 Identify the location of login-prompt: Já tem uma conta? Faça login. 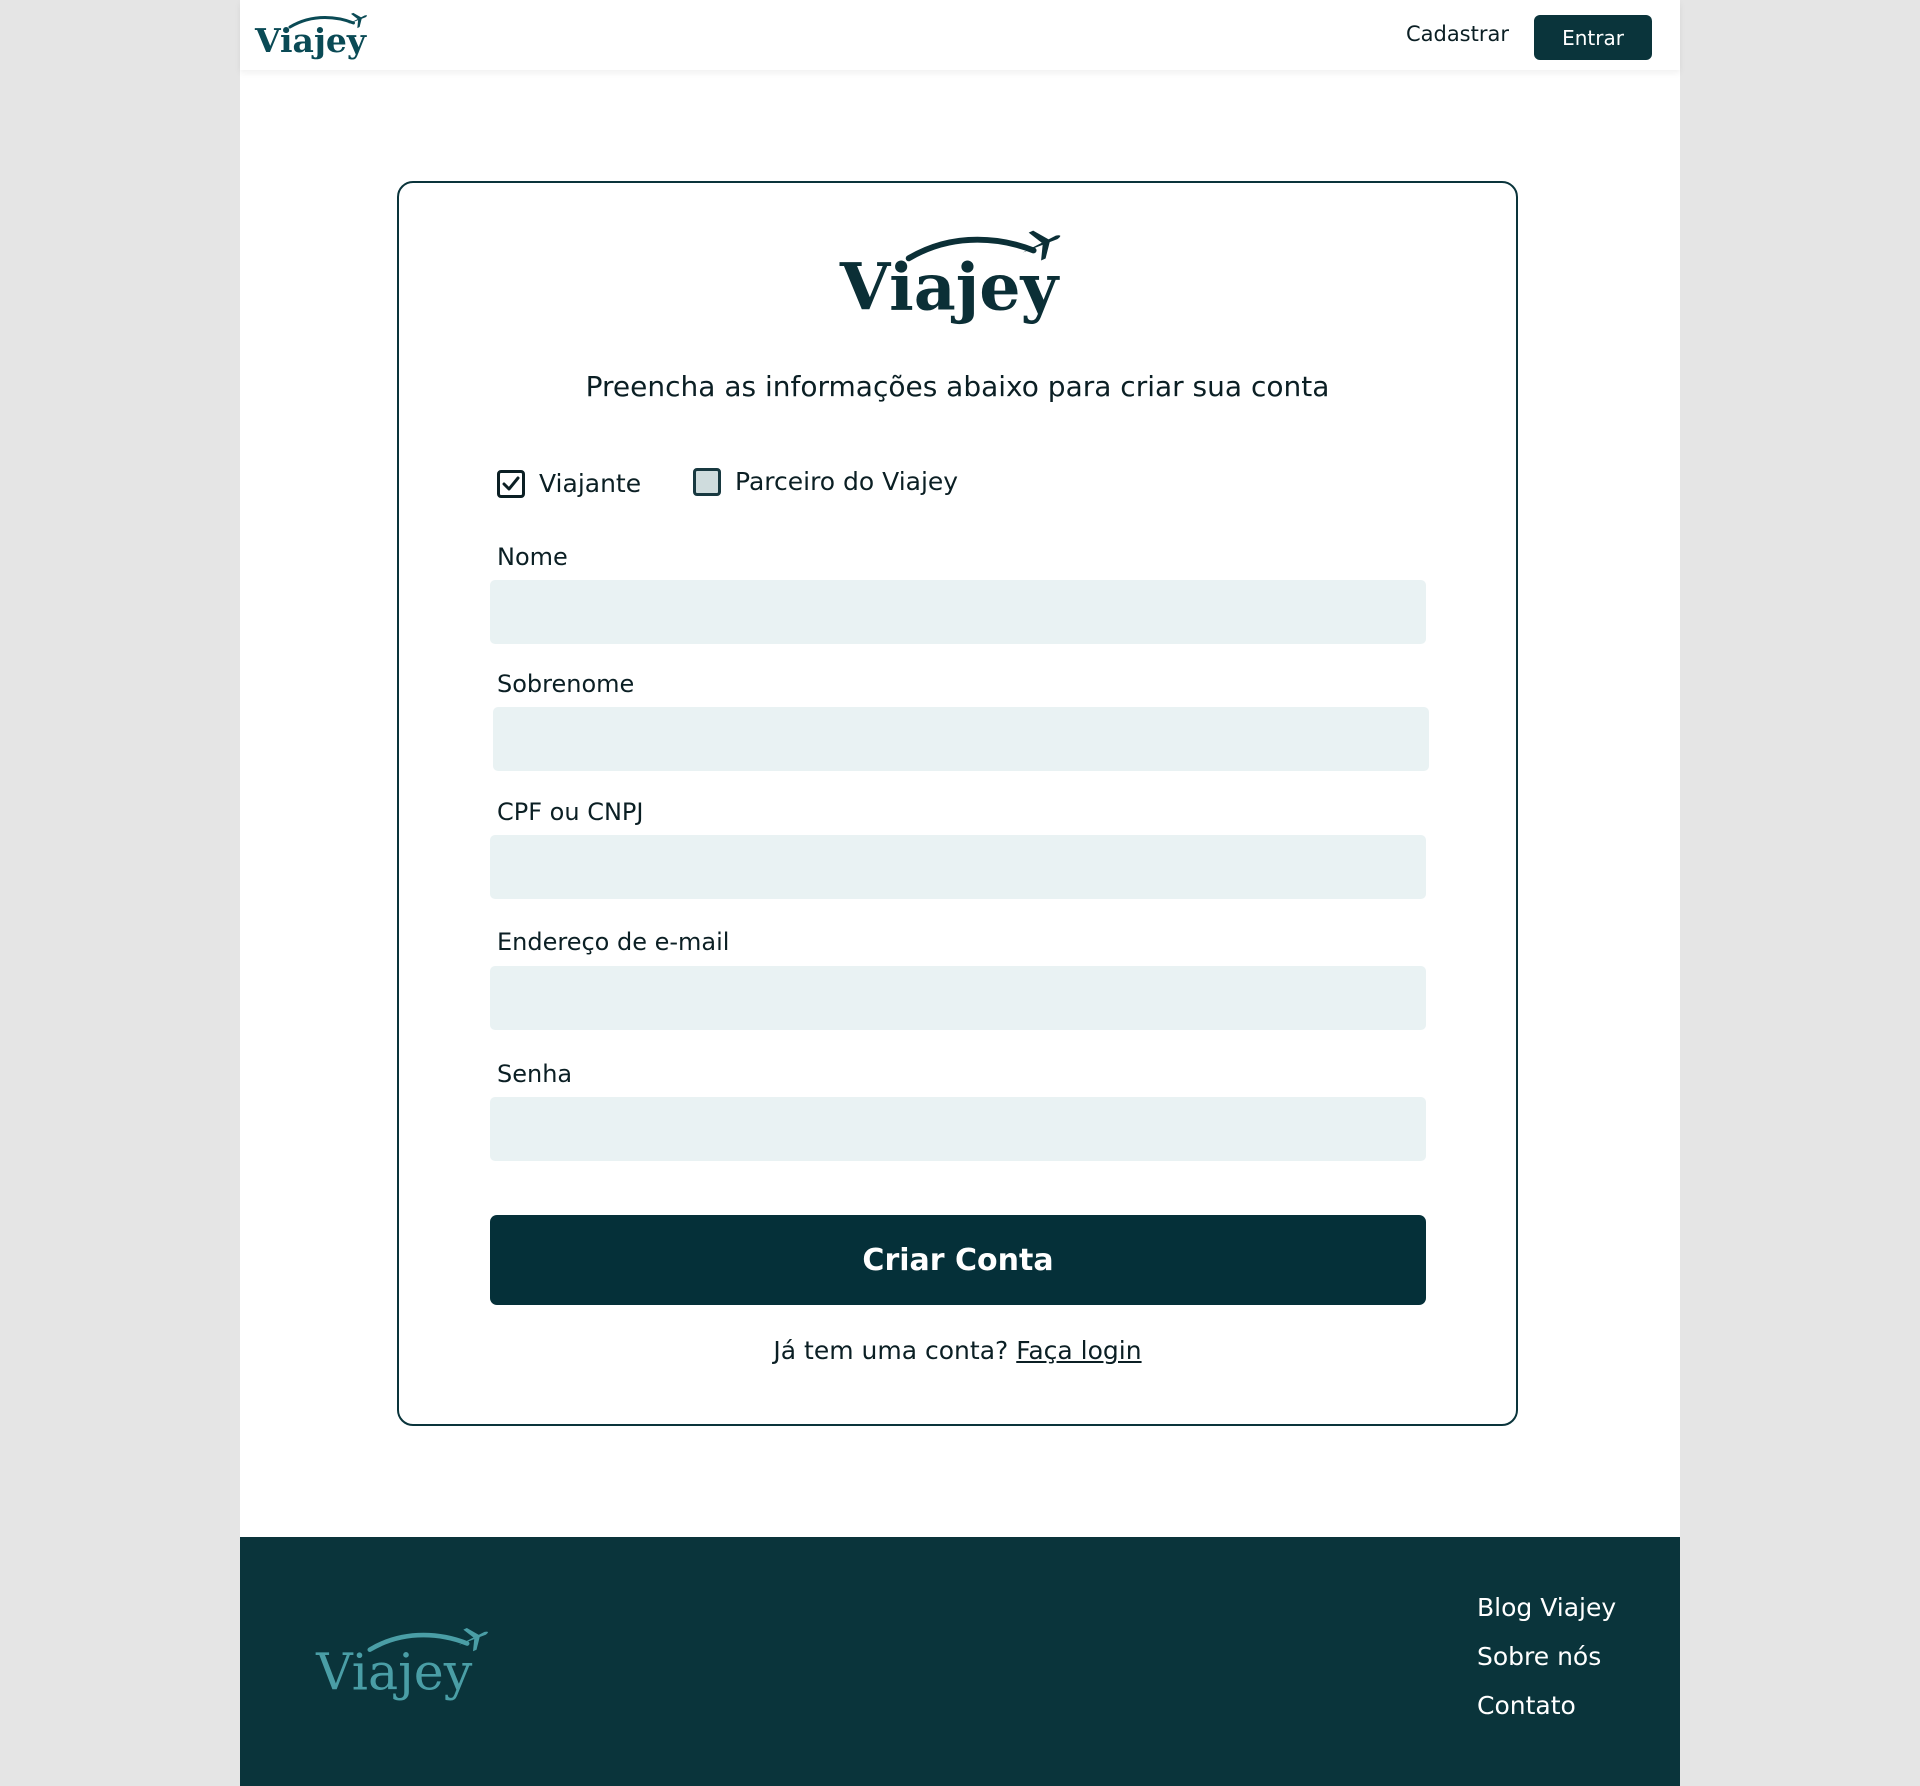
(957, 1350).